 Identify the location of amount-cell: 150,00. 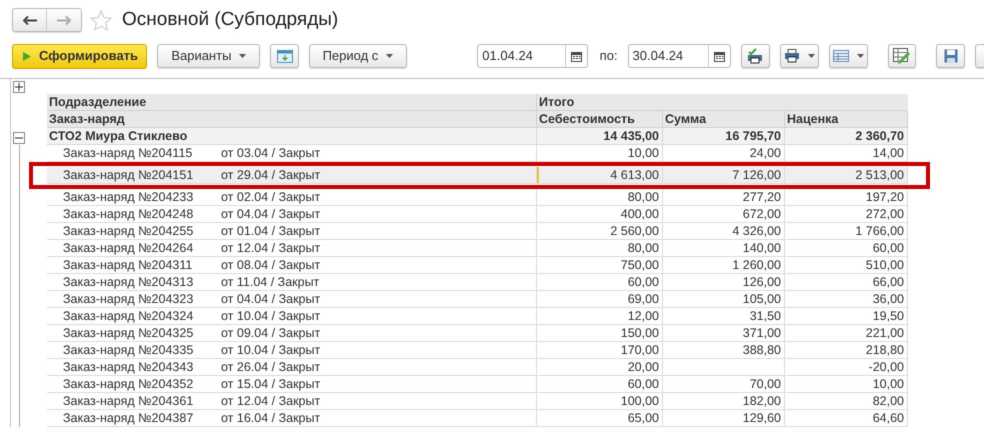
(639, 333).